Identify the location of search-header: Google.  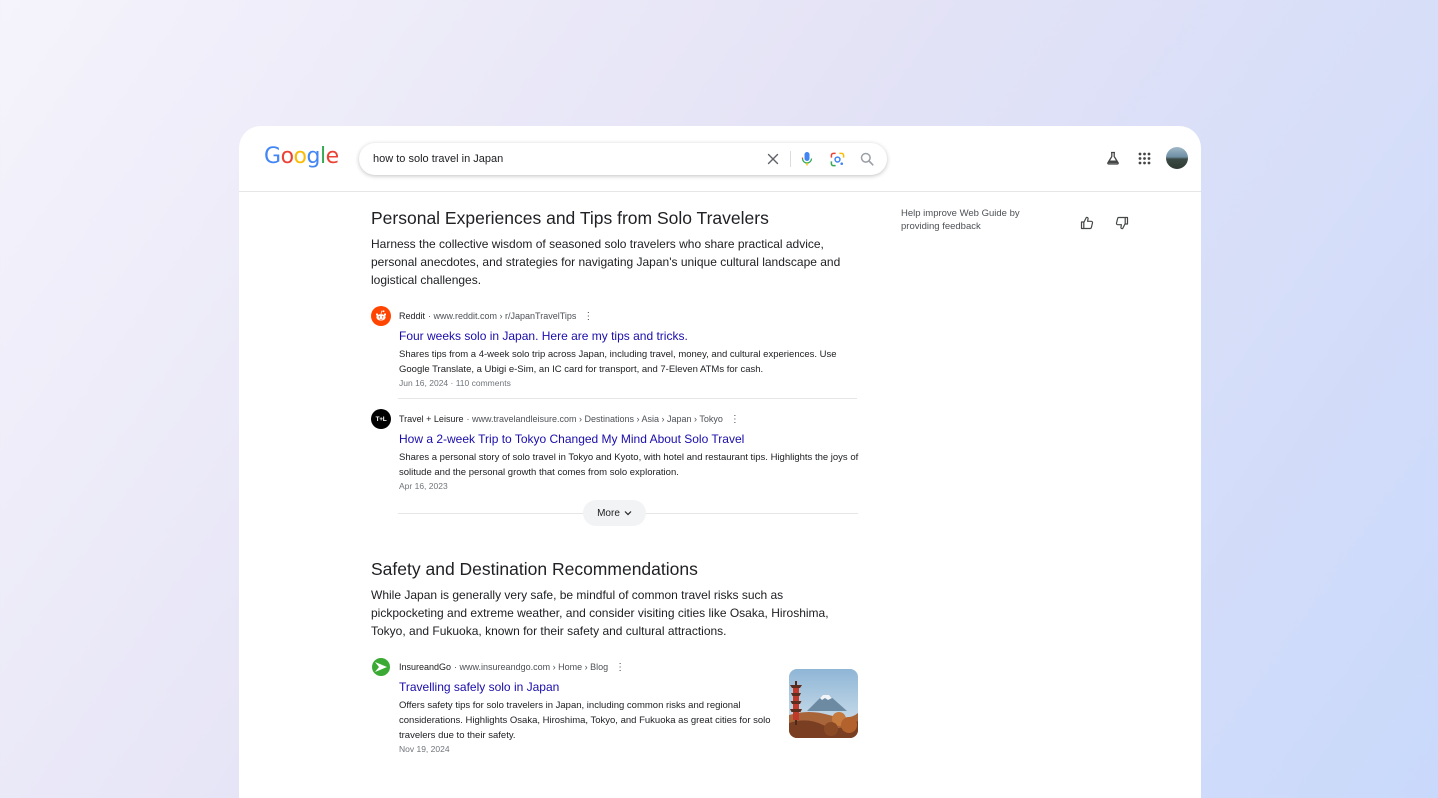
(720, 159).